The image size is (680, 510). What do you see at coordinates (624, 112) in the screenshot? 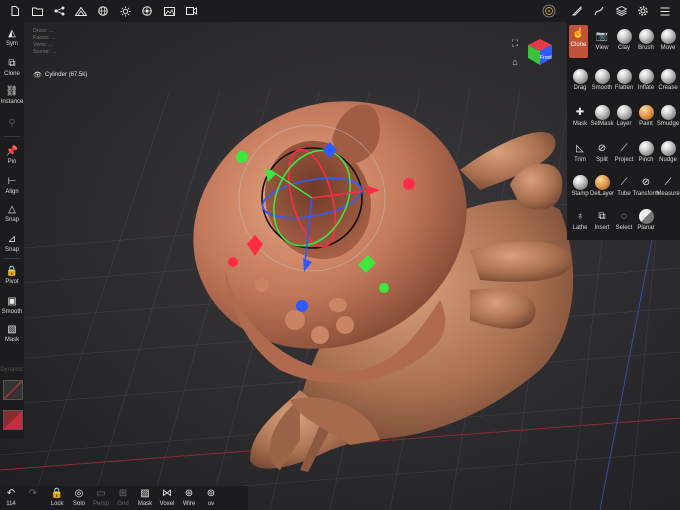
I see `layer-icon` at bounding box center [624, 112].